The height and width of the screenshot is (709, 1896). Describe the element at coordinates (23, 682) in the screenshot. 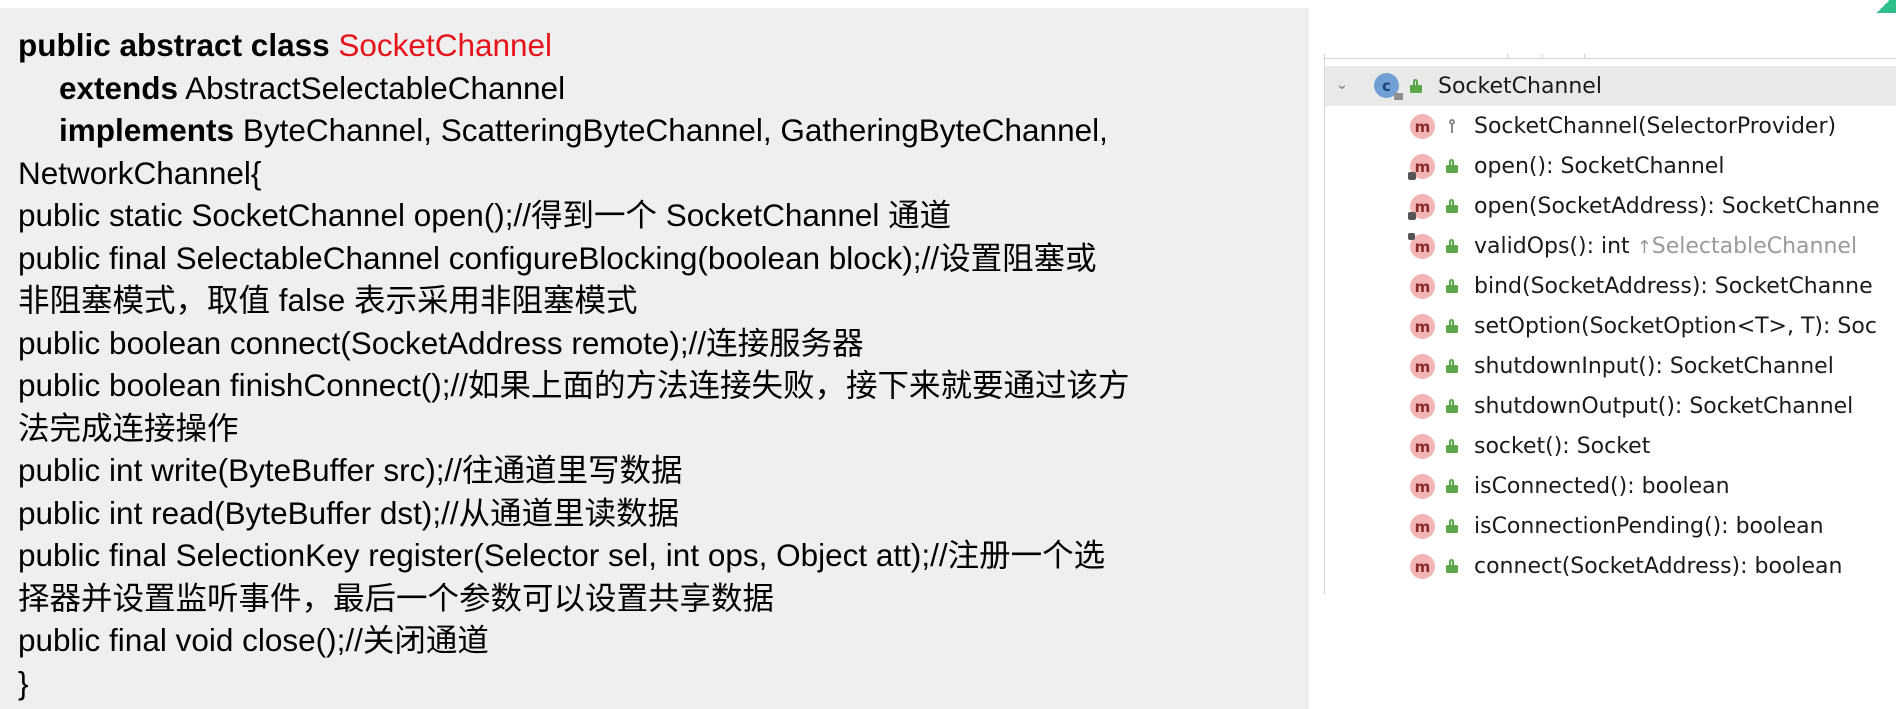

I see `code-line: }` at that location.